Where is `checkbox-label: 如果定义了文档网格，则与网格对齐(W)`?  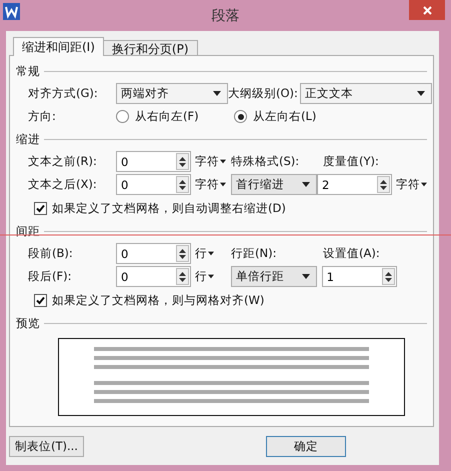
checkbox-label: 如果定义了文档网格，则与网格对齐(W) is located at coordinates (158, 300).